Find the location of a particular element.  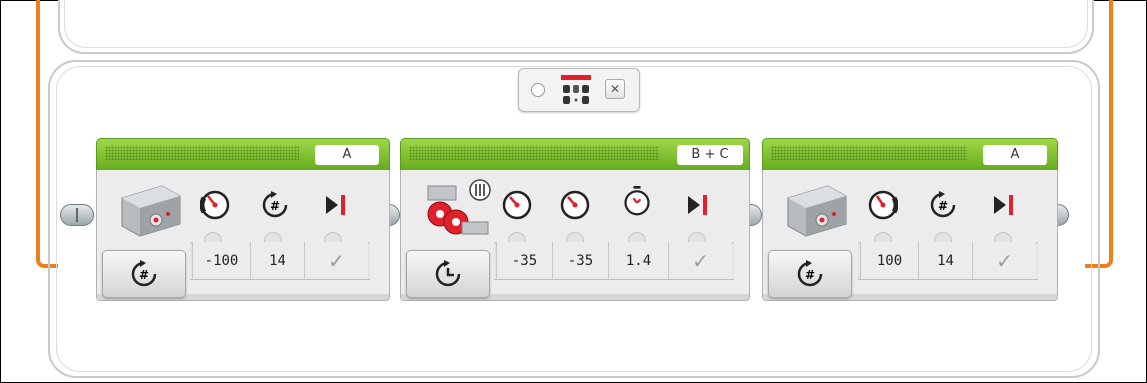

power-right-icon is located at coordinates (575, 205).